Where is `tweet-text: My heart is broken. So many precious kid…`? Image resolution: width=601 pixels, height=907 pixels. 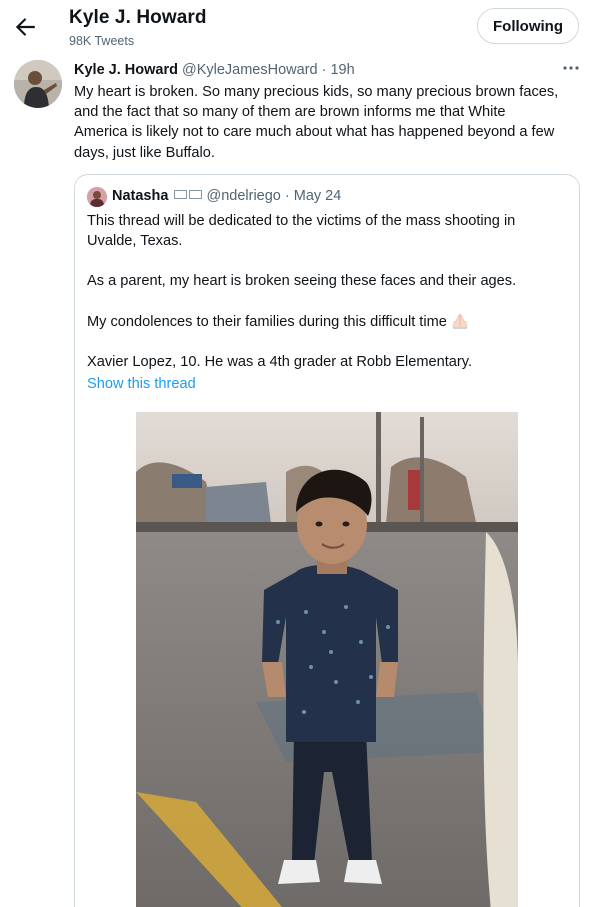 tweet-text: My heart is broken. So many precious kid… is located at coordinates (329, 122).